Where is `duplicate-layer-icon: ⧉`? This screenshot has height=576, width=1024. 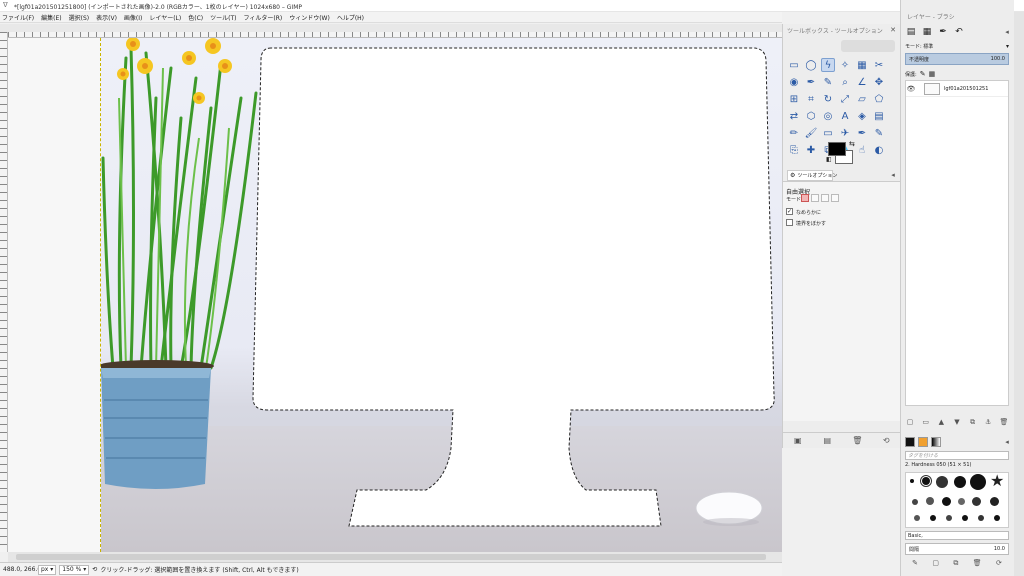 duplicate-layer-icon: ⧉ is located at coordinates (973, 422).